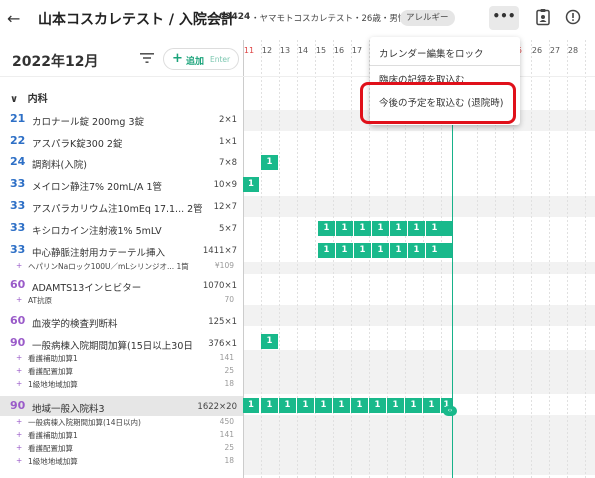 The width and height of the screenshot is (595, 478). Describe the element at coordinates (504, 18) in the screenshot. I see `more-menu-button: •••` at that location.